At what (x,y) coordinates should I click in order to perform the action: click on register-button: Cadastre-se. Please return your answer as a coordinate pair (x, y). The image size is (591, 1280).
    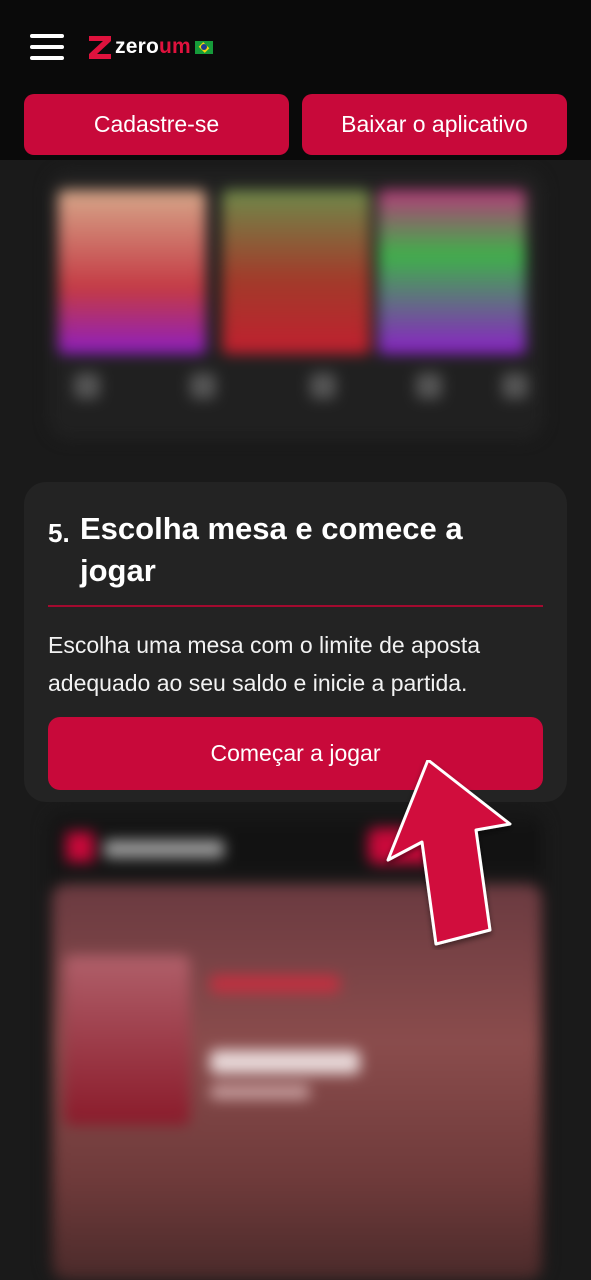
    Looking at the image, I should click on (156, 124).